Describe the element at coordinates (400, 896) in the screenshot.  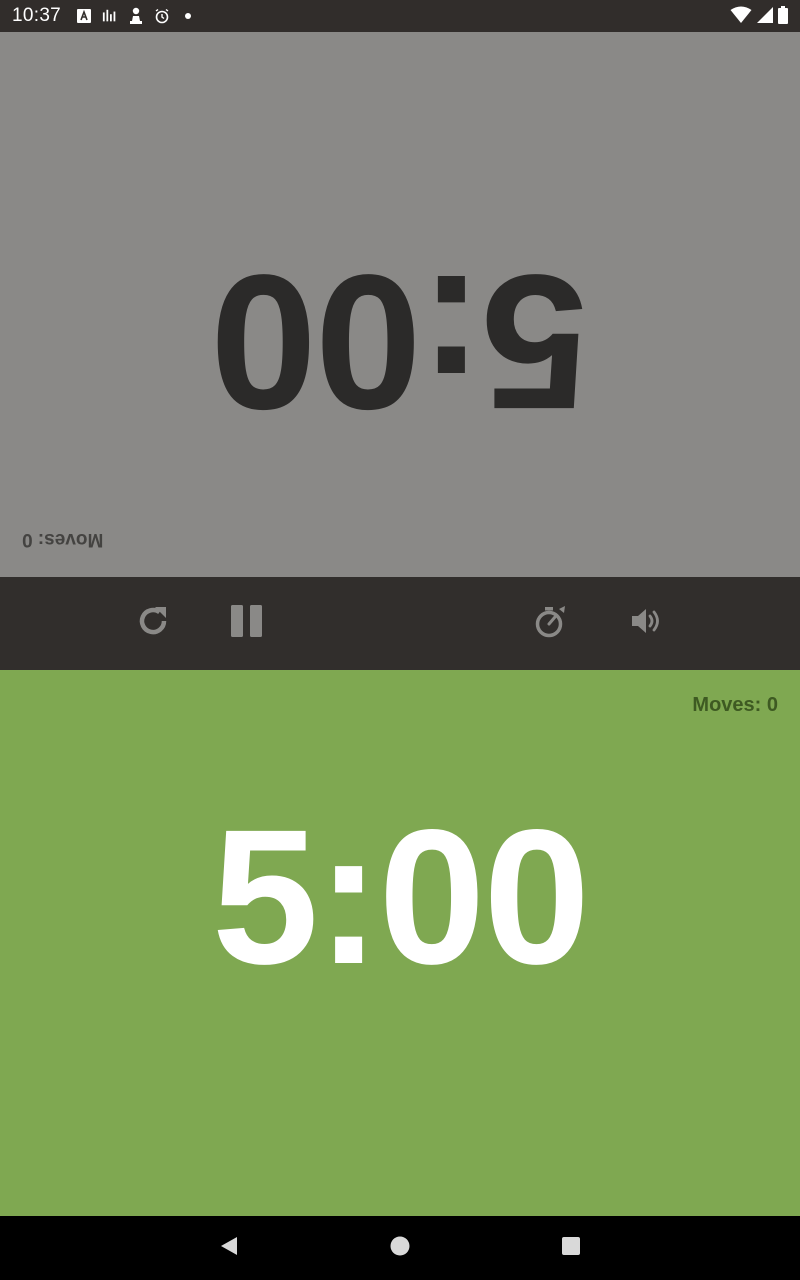
I see `bottom-player-time: 5:00` at that location.